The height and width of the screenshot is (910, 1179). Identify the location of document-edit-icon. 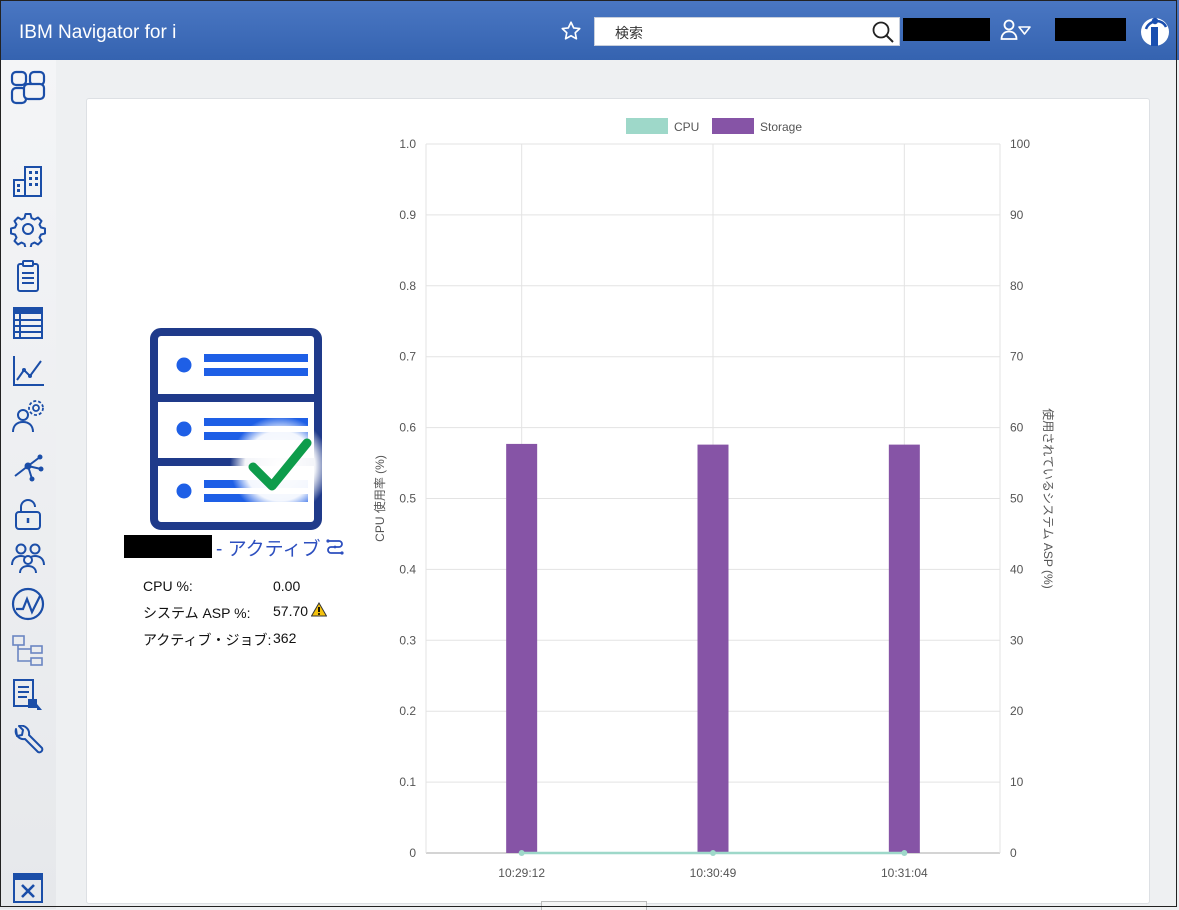
(28, 695).